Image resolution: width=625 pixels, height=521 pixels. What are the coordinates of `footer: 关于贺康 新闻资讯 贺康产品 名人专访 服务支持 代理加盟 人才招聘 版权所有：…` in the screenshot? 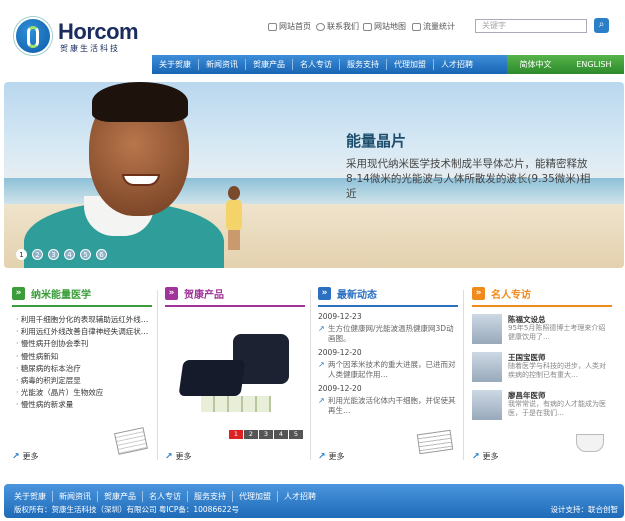 It's located at (314, 501).